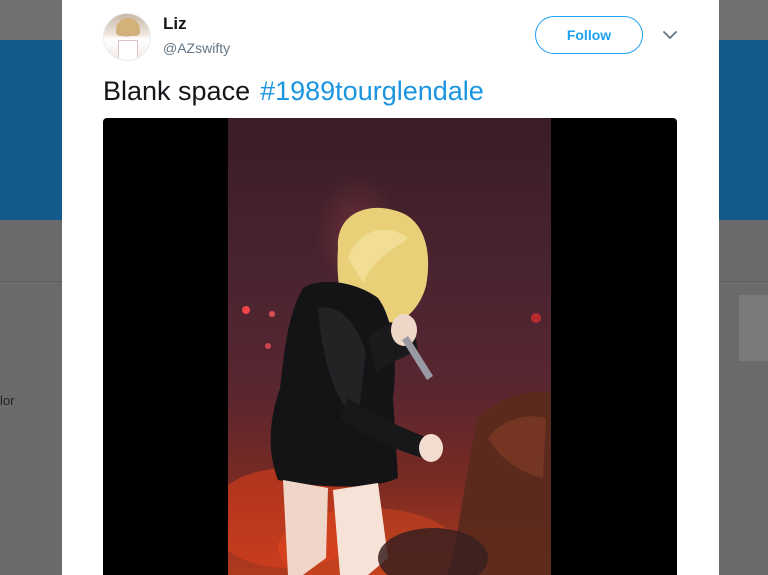 The image size is (768, 575). What do you see at coordinates (7, 400) in the screenshot?
I see `background-side-text: lor` at bounding box center [7, 400].